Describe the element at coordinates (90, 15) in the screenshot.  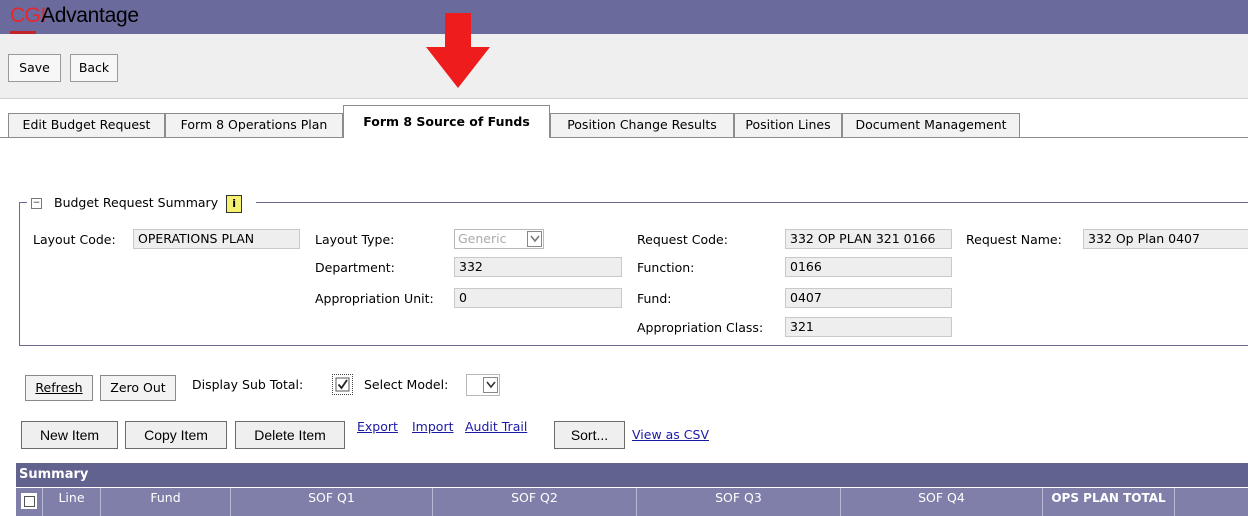
I see `logo-advantage: Advantage` at that location.